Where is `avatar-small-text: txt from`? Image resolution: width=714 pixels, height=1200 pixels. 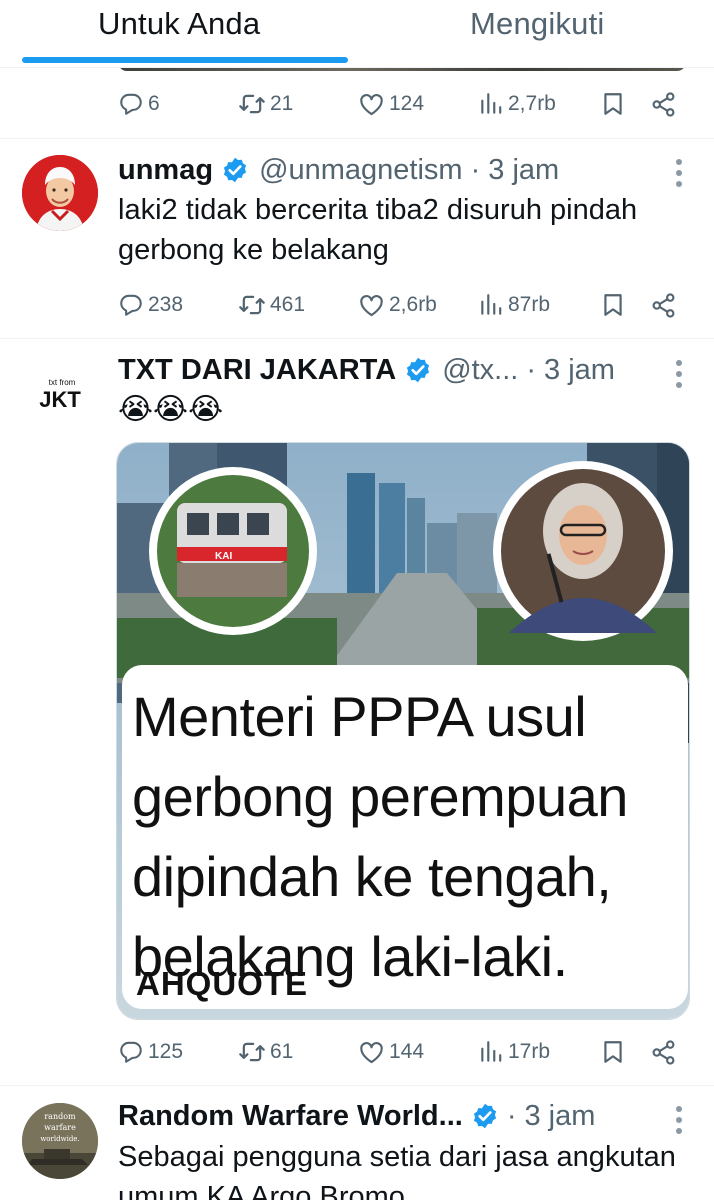
avatar-small-text: txt from is located at coordinates (62, 382).